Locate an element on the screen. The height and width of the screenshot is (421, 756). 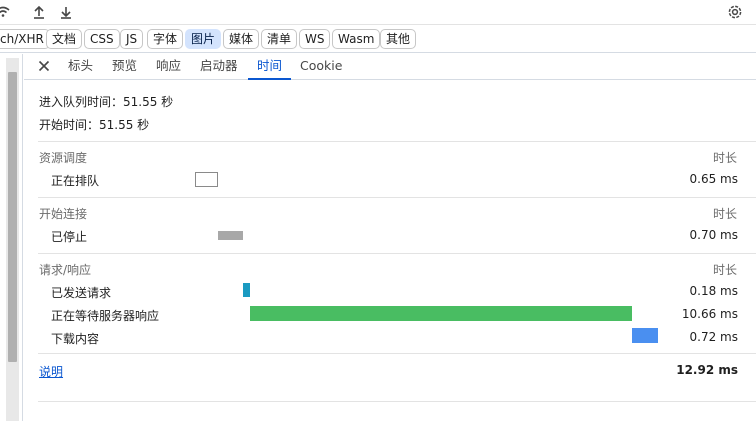
row-value-request-sent: 0.18 ms is located at coordinates (713, 291).